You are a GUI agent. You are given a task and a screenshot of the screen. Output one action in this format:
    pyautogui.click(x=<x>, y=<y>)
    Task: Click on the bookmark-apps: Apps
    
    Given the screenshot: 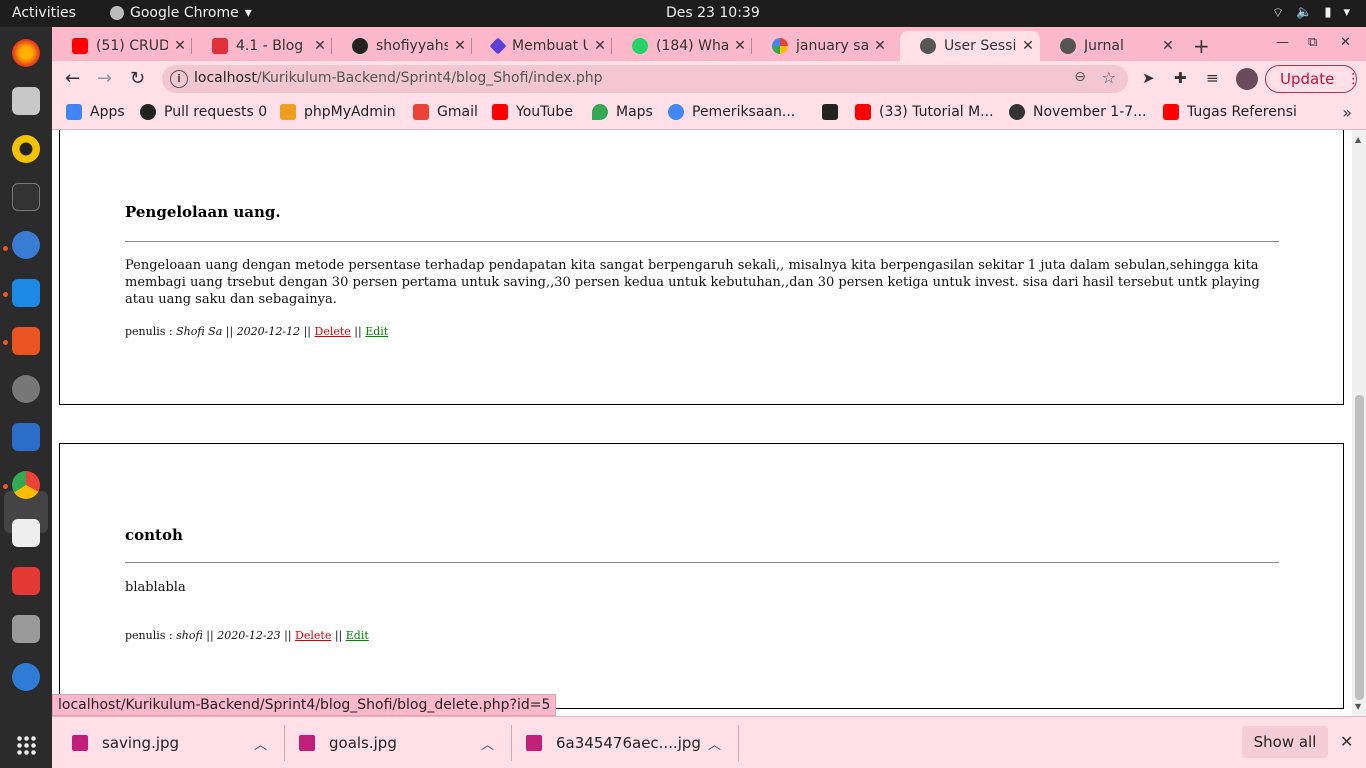 What is the action you would take?
    pyautogui.click(x=95, y=112)
    